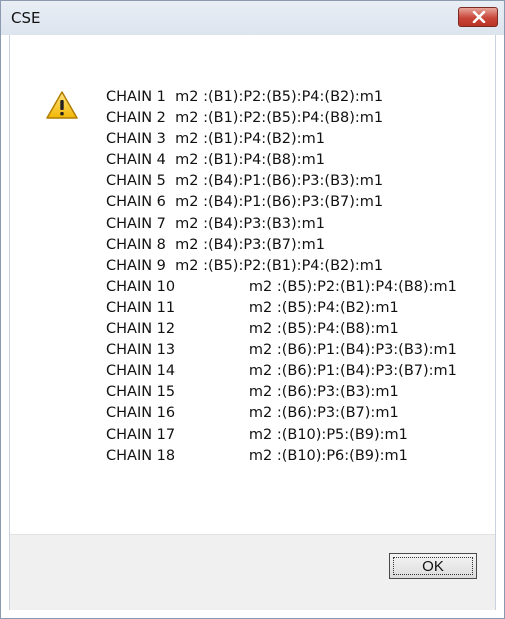 The height and width of the screenshot is (619, 505). I want to click on warning-icon, so click(62, 105).